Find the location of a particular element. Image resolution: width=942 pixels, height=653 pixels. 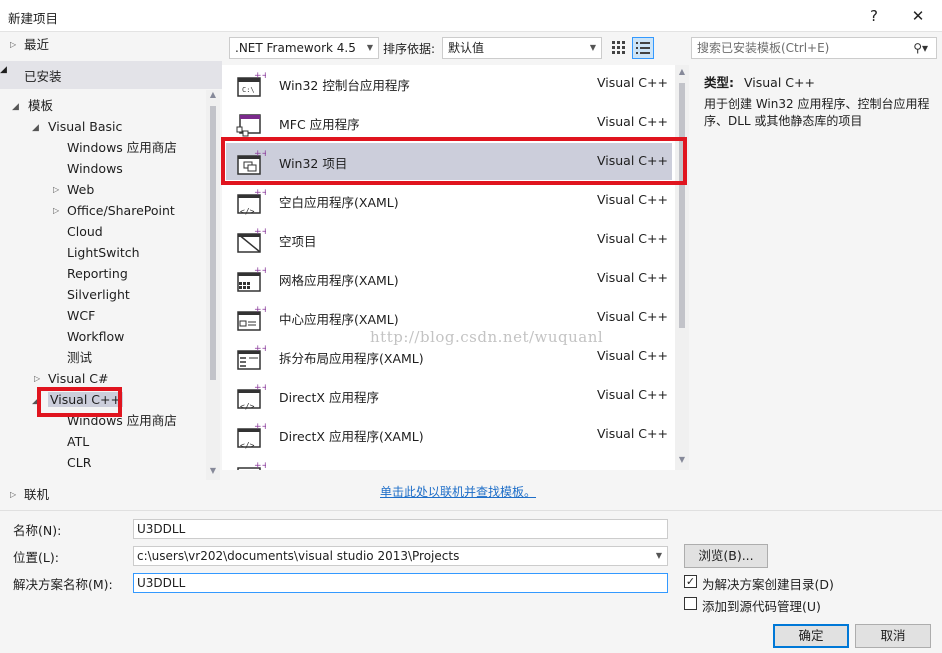

tree-node-visual-basic: ◢ Visual Basic is located at coordinates (77, 127).